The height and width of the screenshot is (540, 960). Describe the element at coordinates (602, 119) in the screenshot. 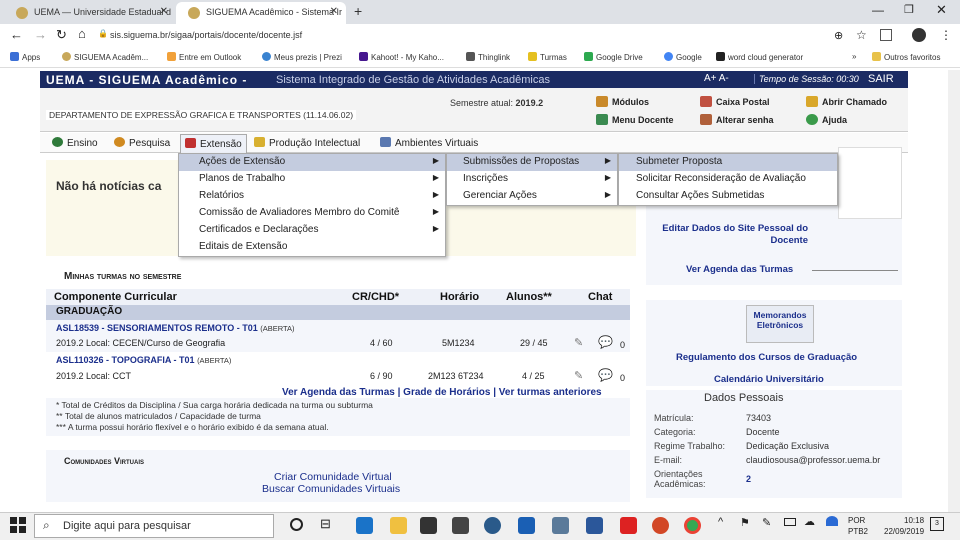

I see `menu-docente-icon` at that location.